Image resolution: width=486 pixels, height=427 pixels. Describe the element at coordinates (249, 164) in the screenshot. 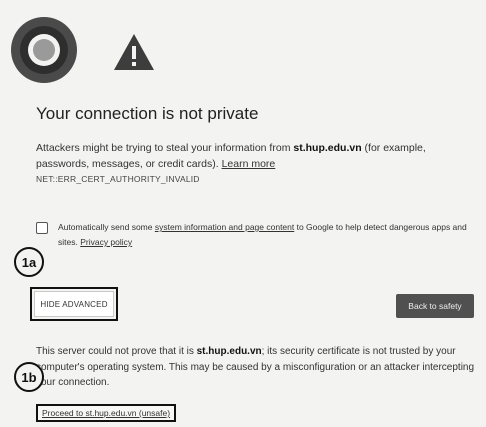

I see `learn-more-link: Learn more` at that location.